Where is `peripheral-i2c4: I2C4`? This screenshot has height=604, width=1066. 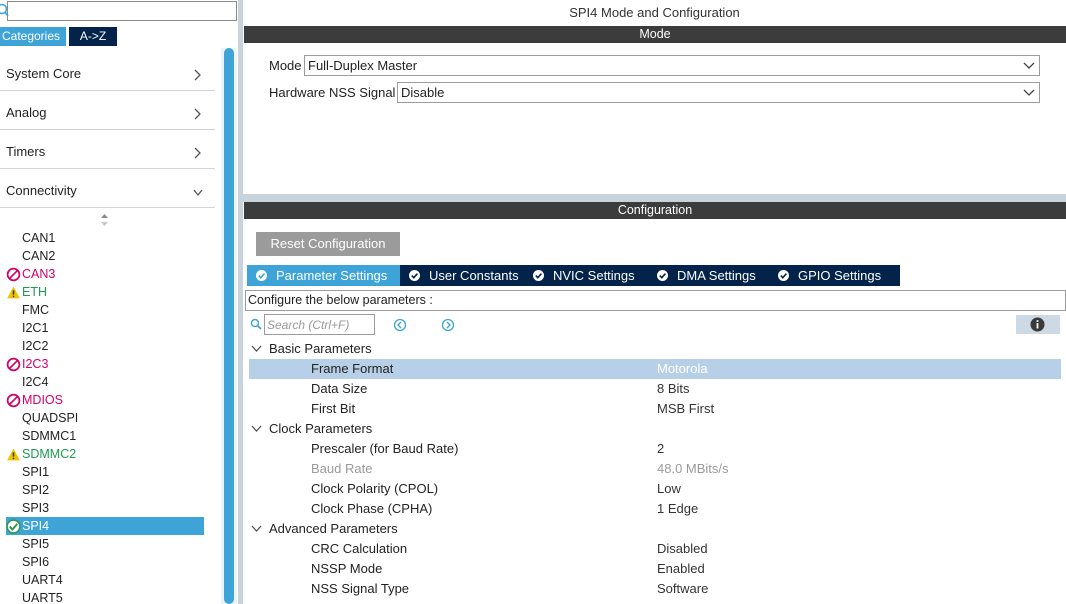
peripheral-i2c4: I2C4 is located at coordinates (105, 382).